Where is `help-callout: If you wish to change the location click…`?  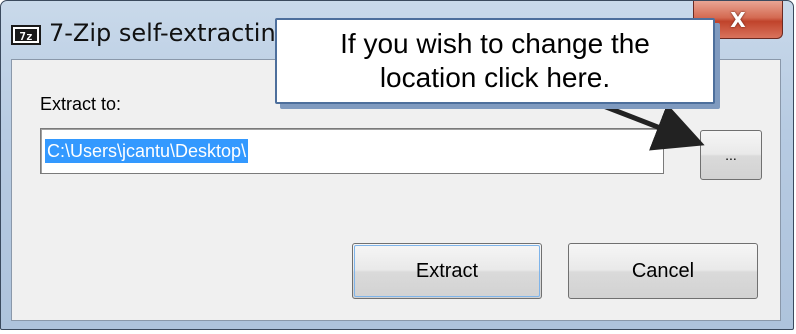 help-callout: If you wish to change the location click… is located at coordinates (495, 61).